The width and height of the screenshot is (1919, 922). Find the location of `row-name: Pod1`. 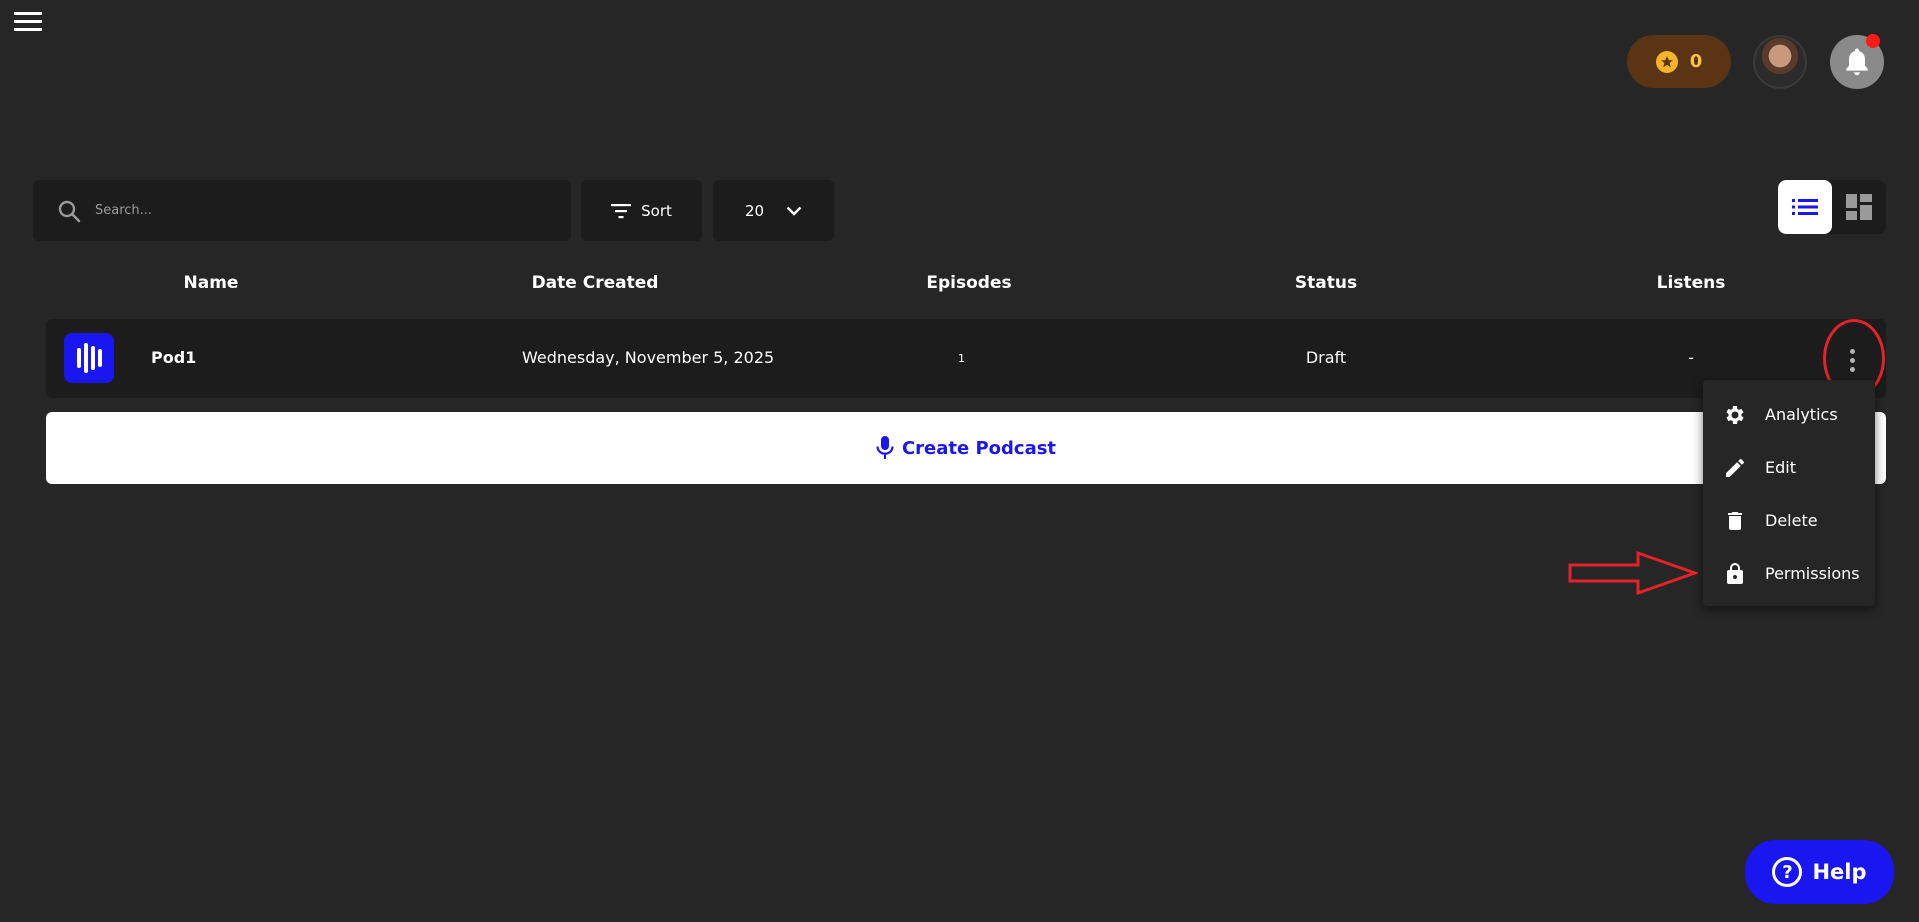

row-name: Pod1 is located at coordinates (173, 357).